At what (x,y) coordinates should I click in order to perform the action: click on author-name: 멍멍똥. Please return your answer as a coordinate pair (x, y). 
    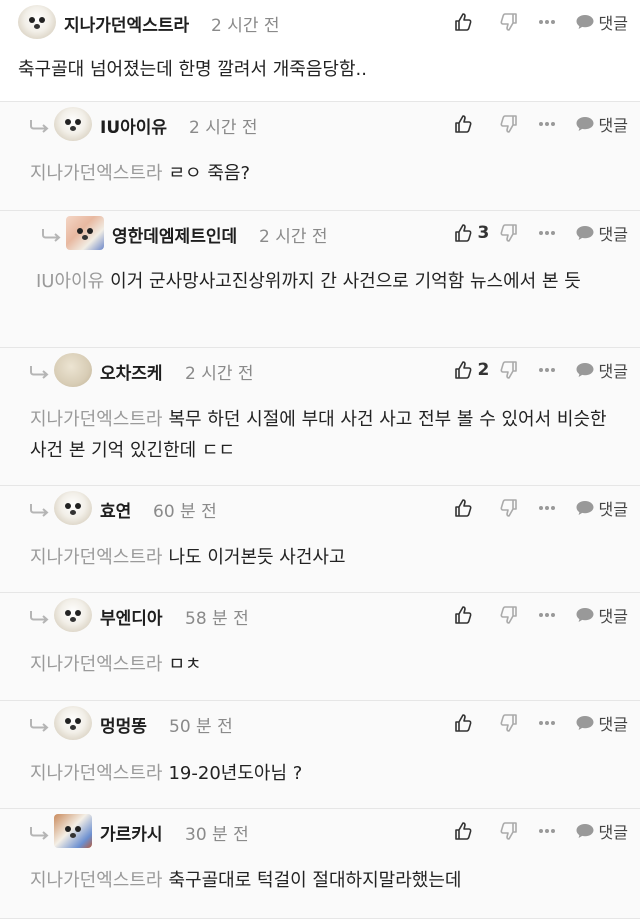
    Looking at the image, I should click on (123, 724).